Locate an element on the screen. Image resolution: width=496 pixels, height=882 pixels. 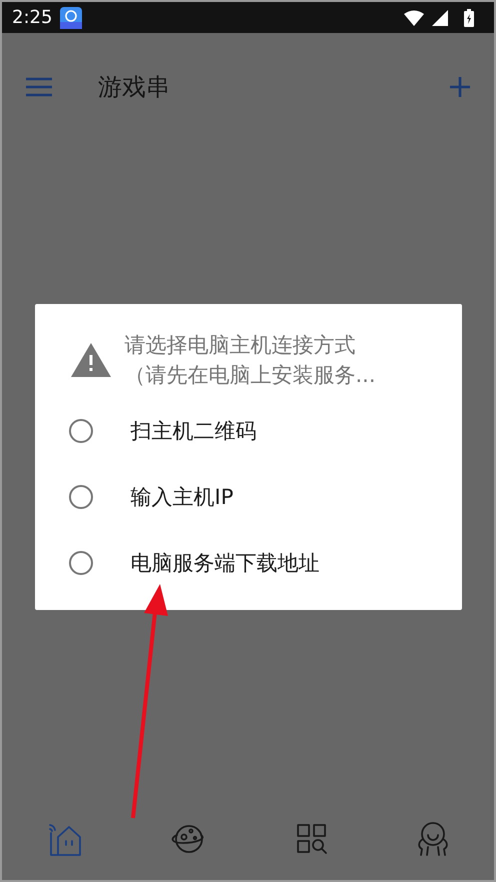
status-time: 2:25 is located at coordinates (32, 17).